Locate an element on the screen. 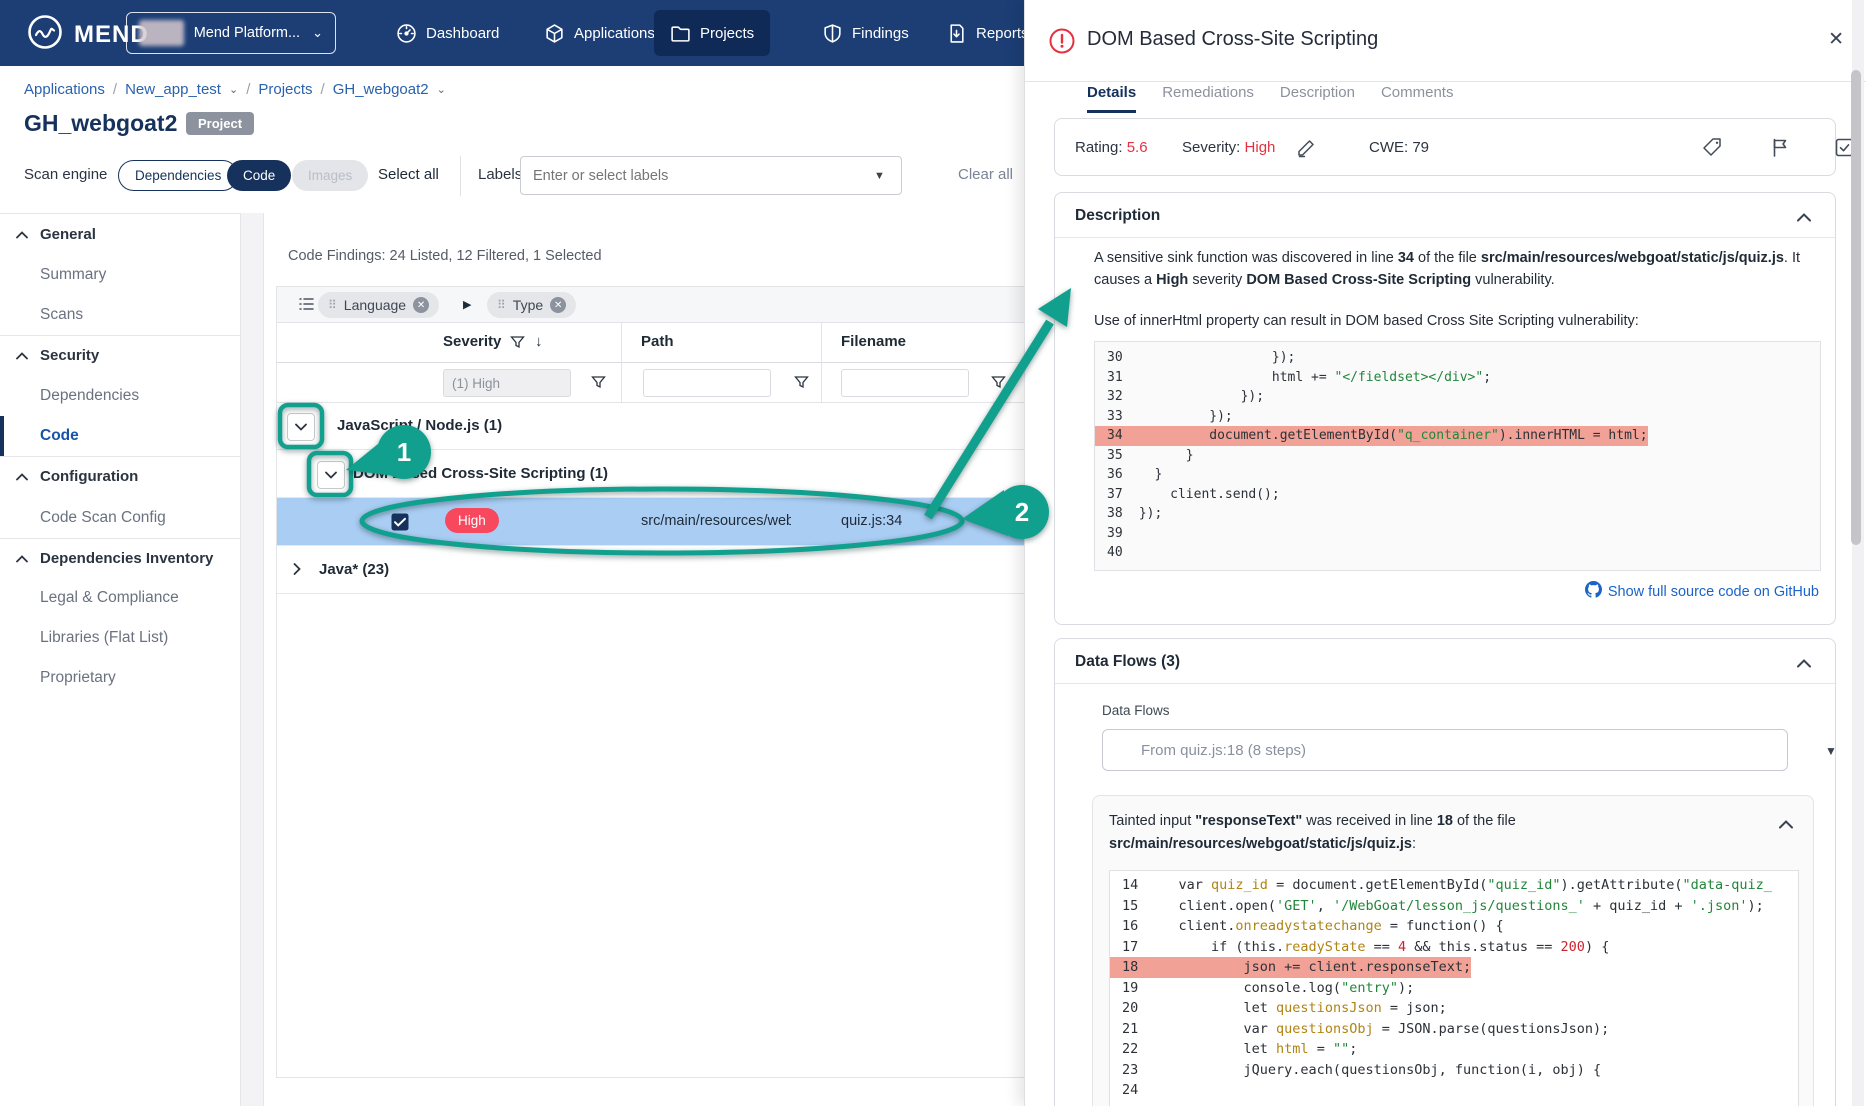 Image resolution: width=1866 pixels, height=1106 pixels. severity-filter-input is located at coordinates (507, 383).